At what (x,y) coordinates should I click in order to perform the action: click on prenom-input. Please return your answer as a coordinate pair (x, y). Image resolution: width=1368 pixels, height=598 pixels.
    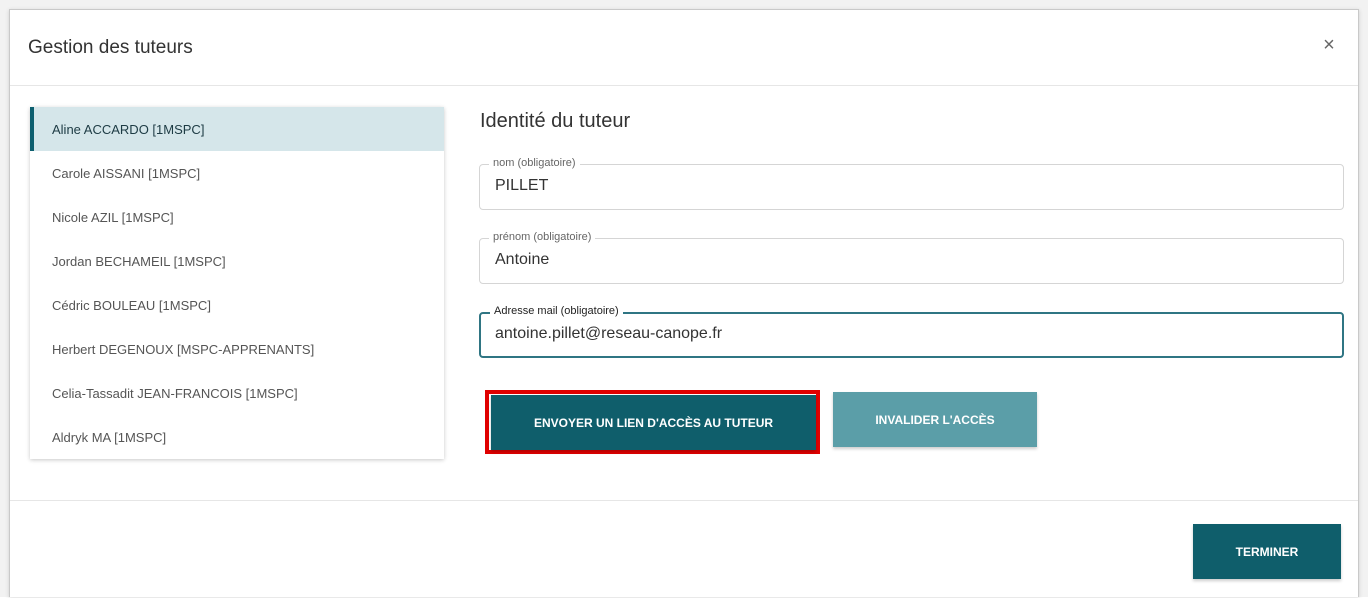
    Looking at the image, I should click on (914, 260).